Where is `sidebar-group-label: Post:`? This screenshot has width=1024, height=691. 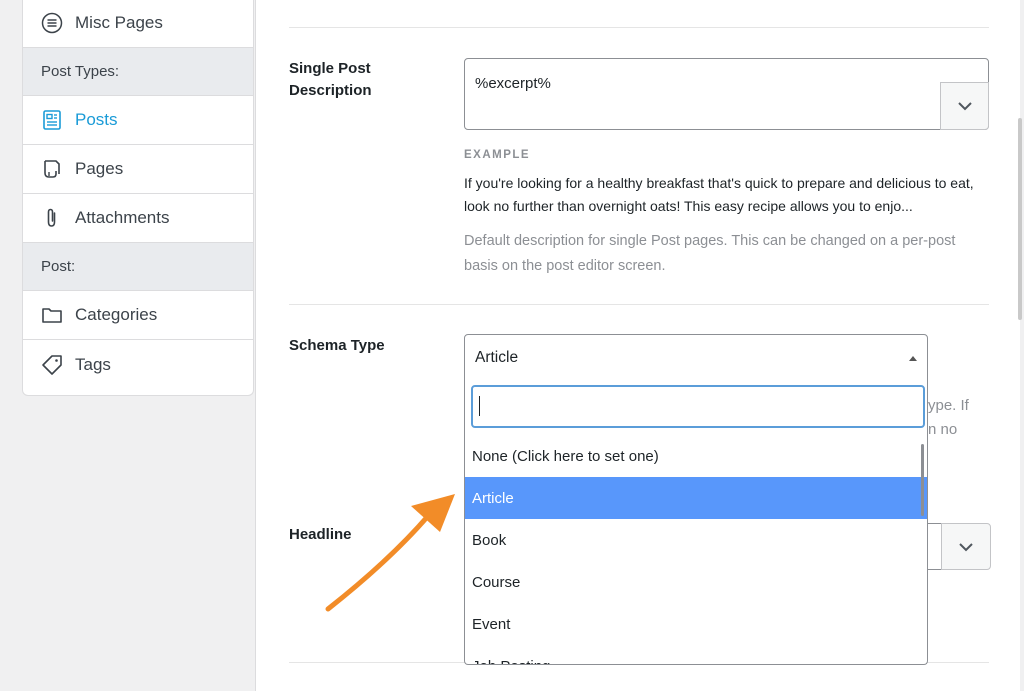 sidebar-group-label: Post: is located at coordinates (58, 266).